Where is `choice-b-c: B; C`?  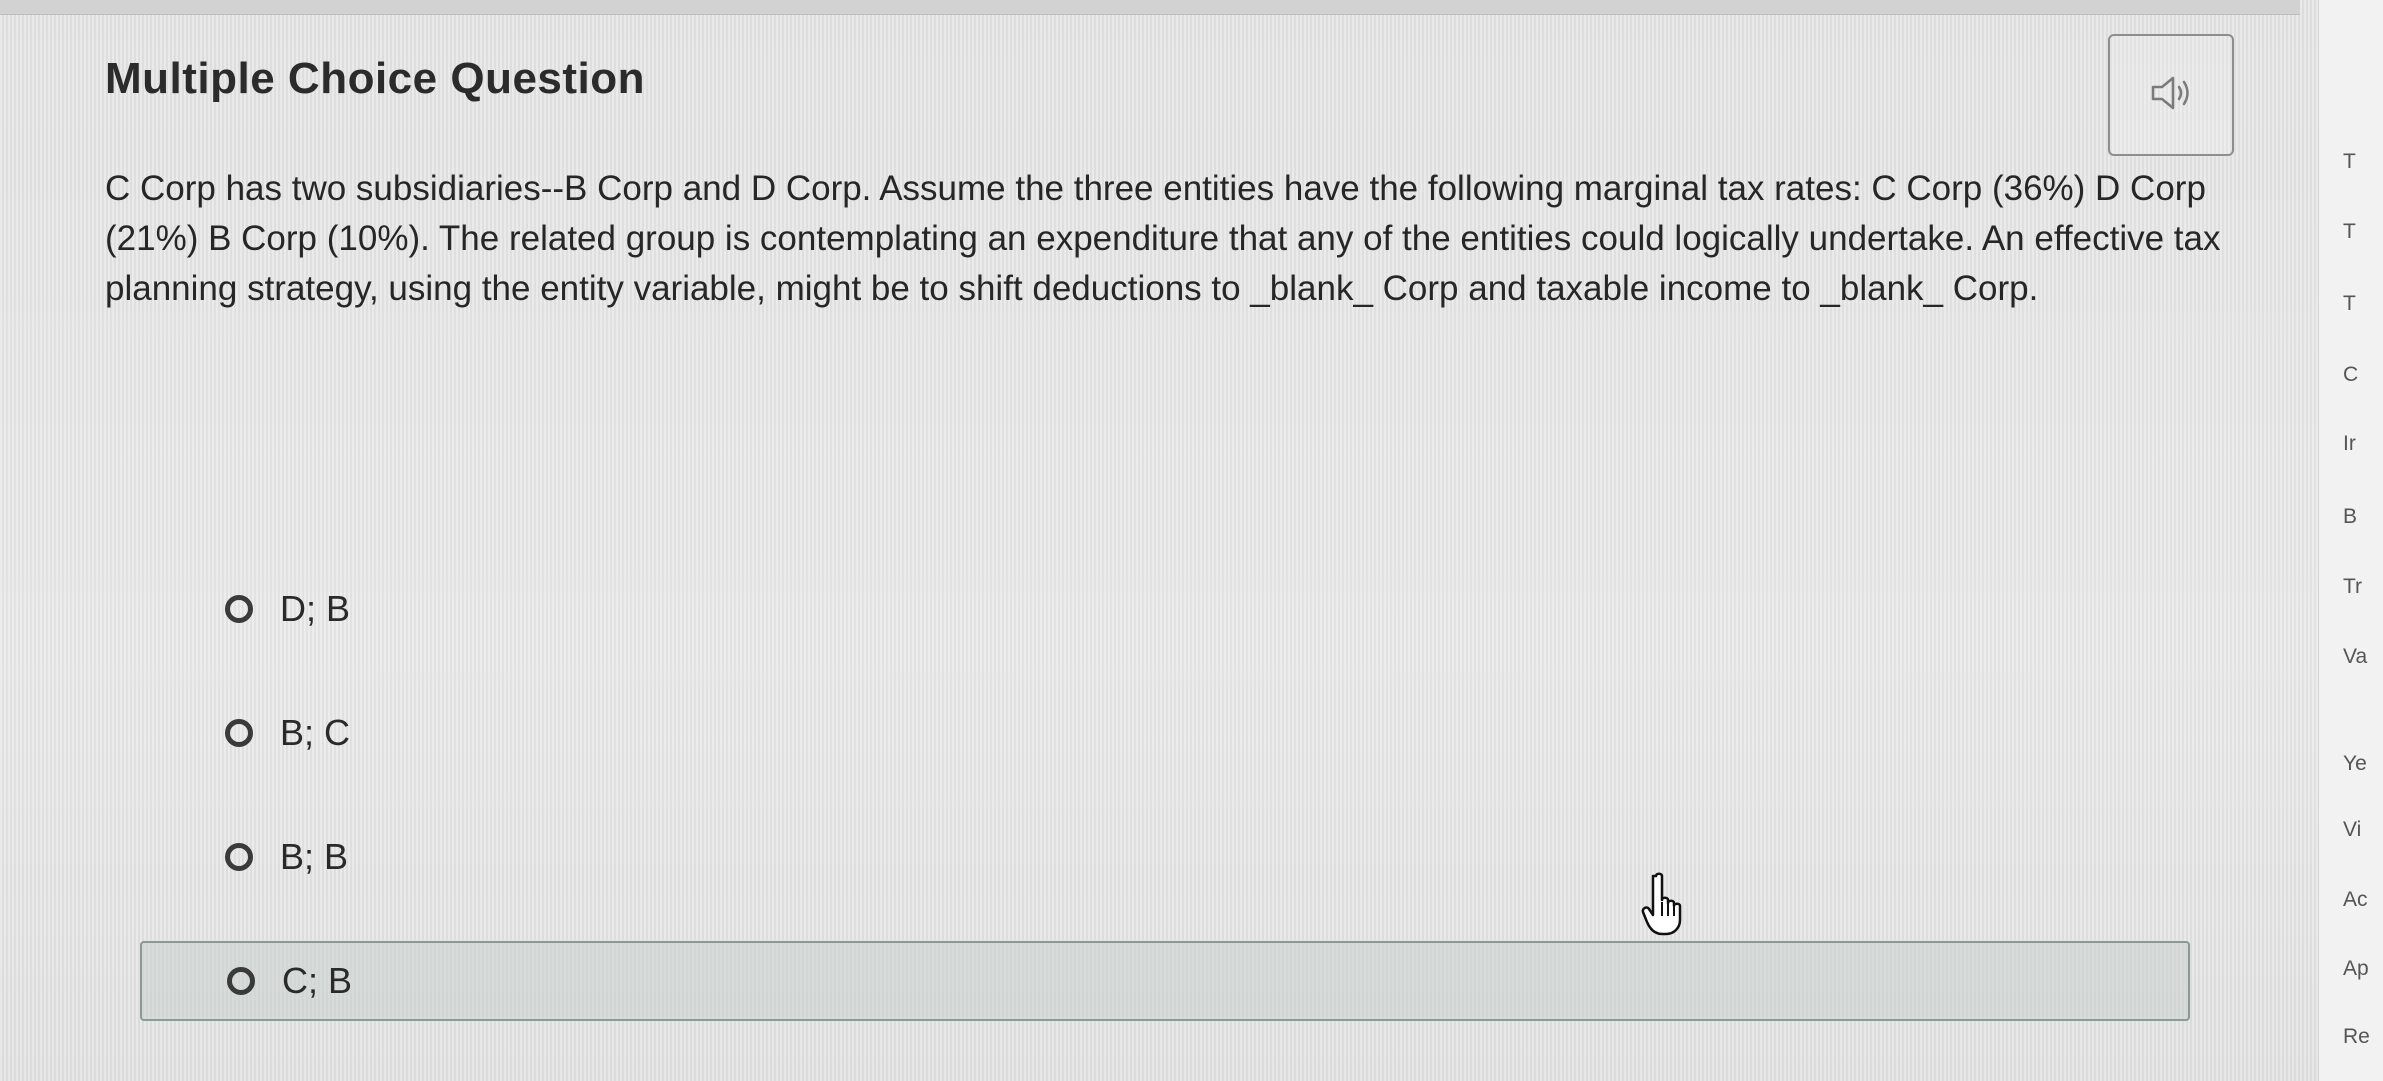 choice-b-c: B; C is located at coordinates (1165, 733).